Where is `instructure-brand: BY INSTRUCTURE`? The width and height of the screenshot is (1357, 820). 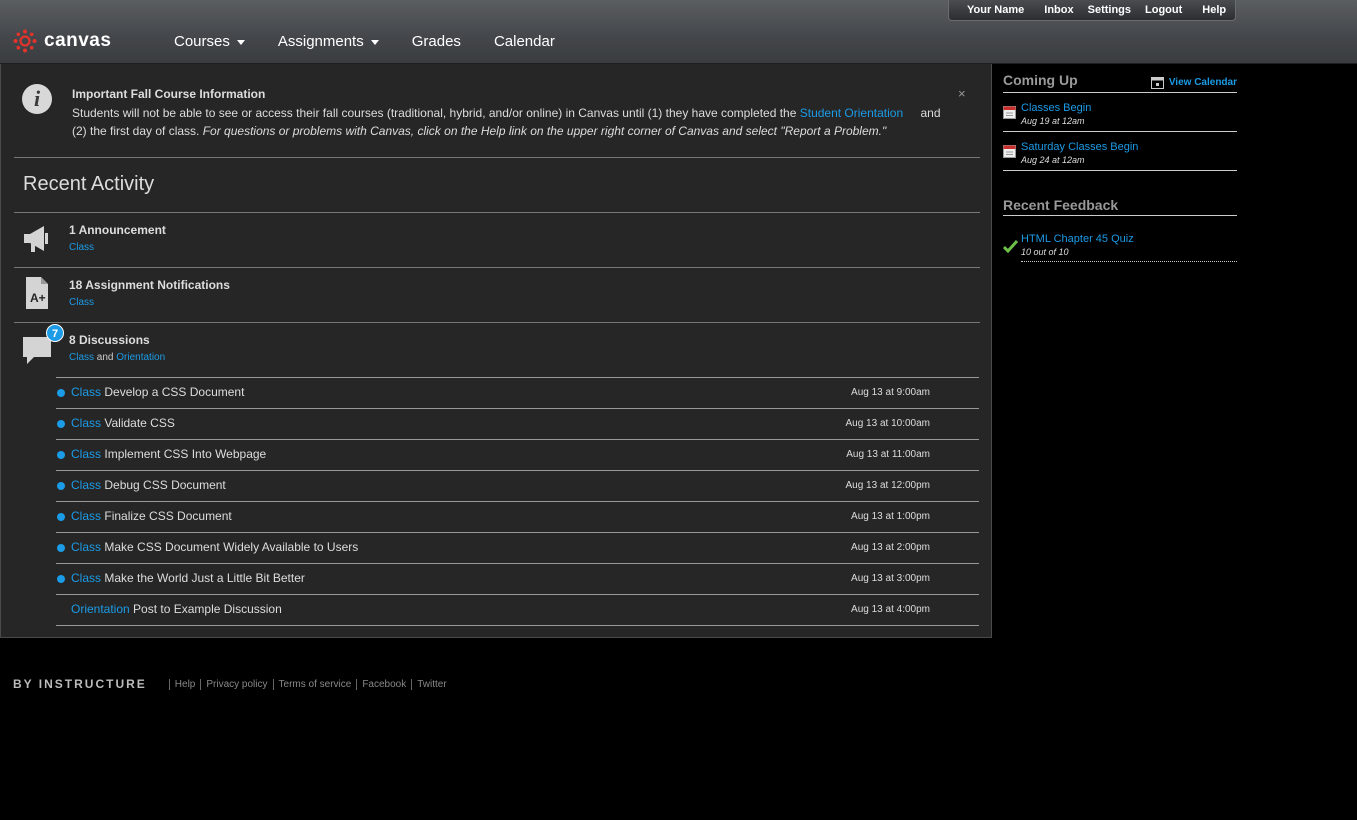 instructure-brand: BY INSTRUCTURE is located at coordinates (80, 684).